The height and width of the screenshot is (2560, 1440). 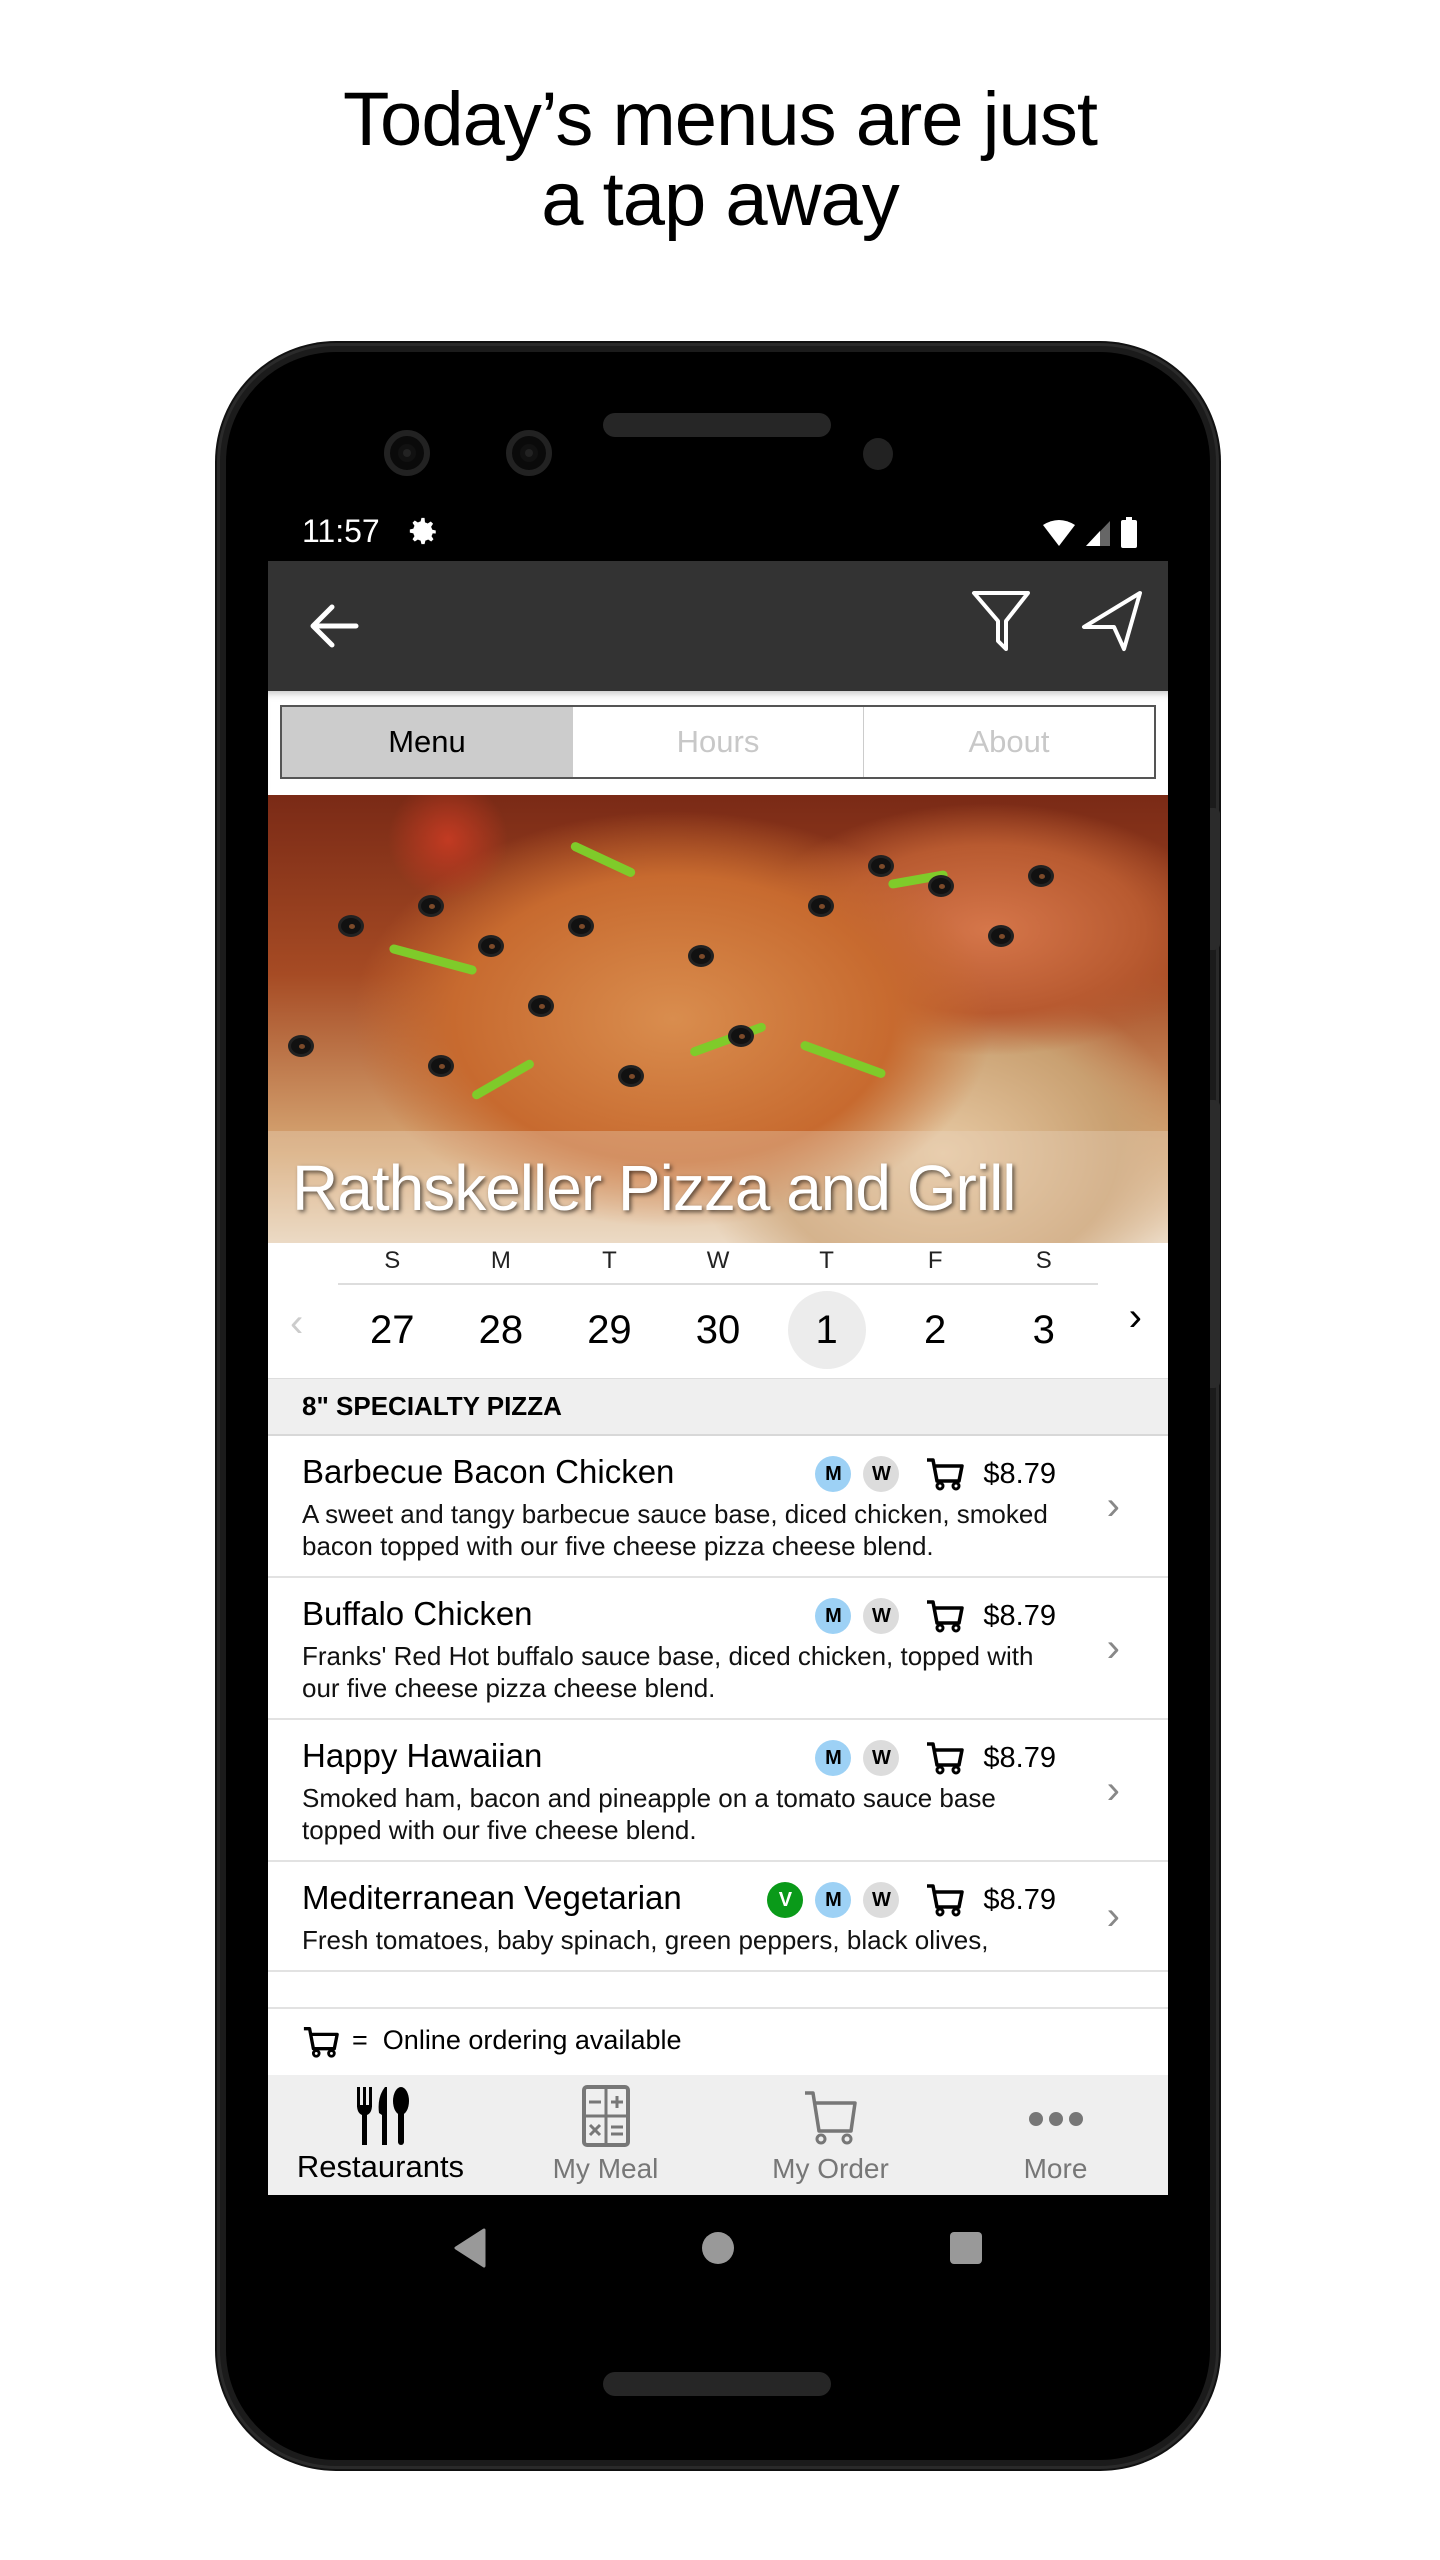 I want to click on promo-headline: Today’s menus are just a tap away, so click(x=720, y=160).